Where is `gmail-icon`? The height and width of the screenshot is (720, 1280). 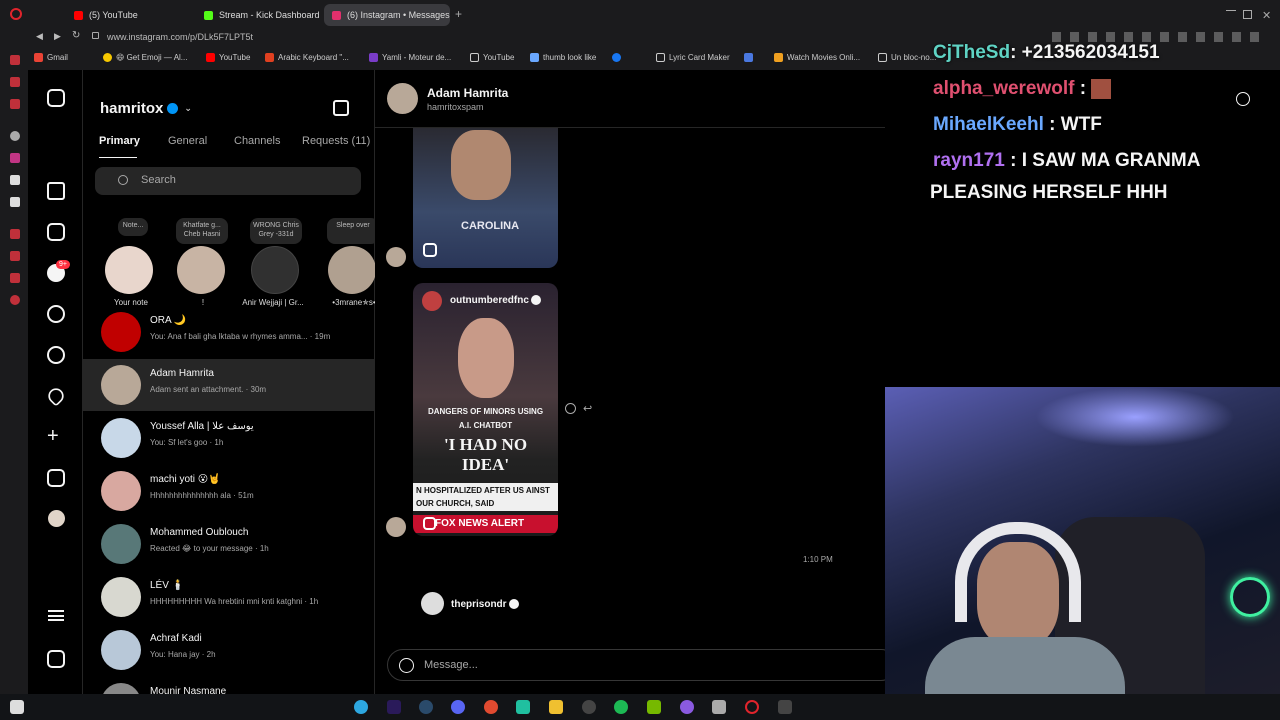
gmail-icon is located at coordinates (38, 57).